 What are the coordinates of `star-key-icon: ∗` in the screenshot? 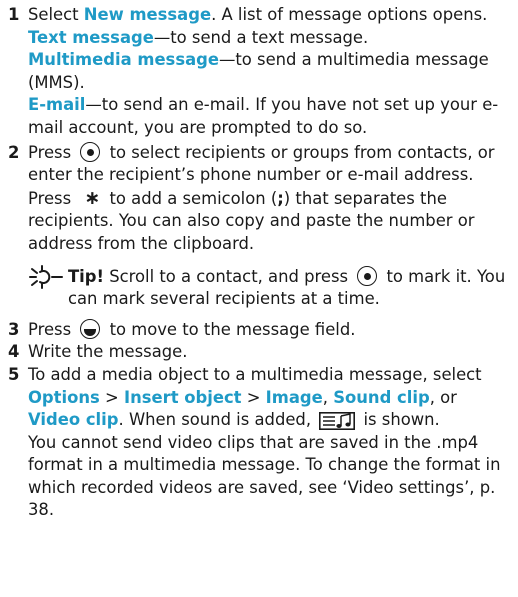 It's located at (92, 197).